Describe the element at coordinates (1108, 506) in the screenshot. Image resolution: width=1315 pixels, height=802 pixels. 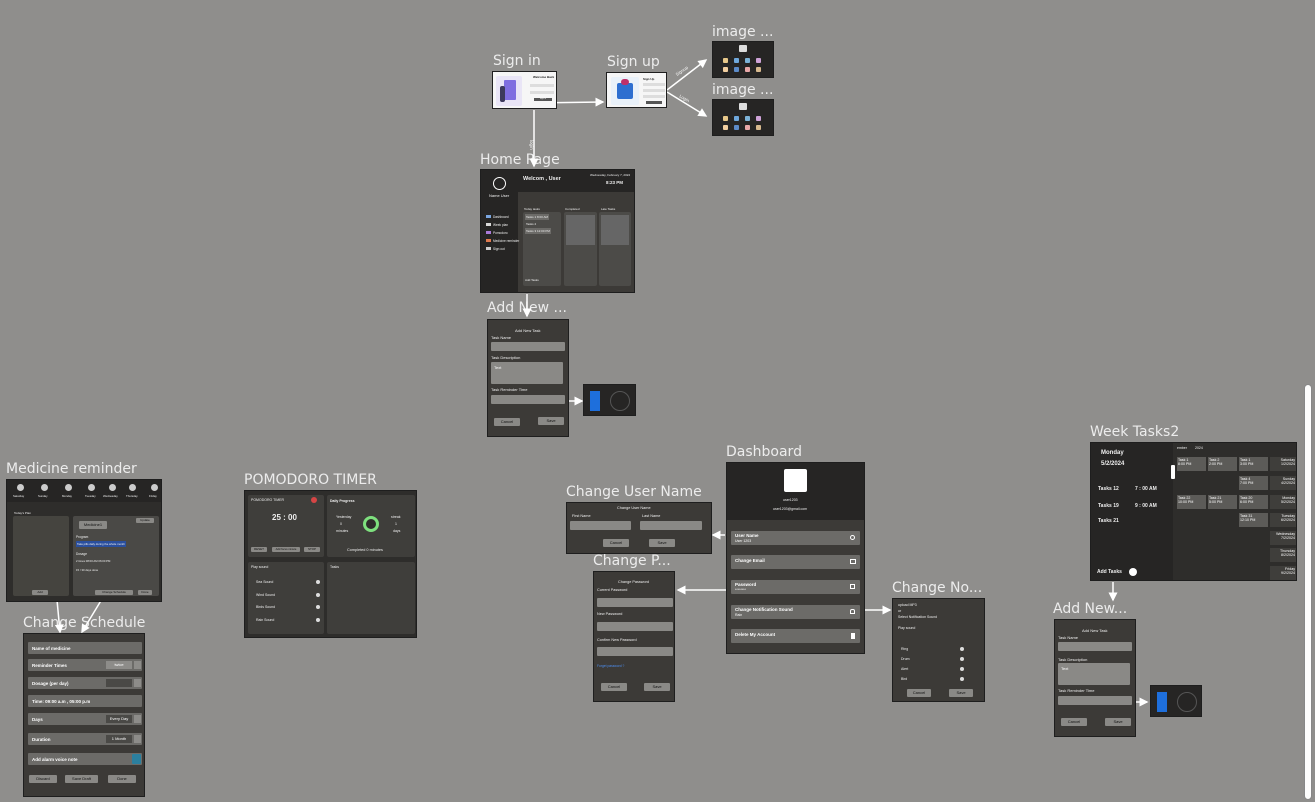
I see `week-task-name: Tasks 19` at that location.